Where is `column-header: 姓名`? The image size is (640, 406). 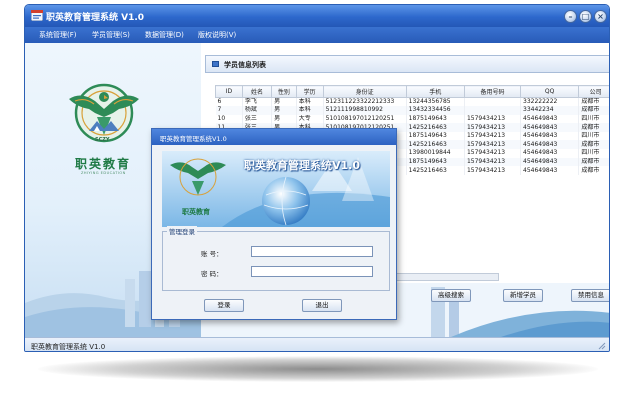 column-header: 姓名 is located at coordinates (257, 91).